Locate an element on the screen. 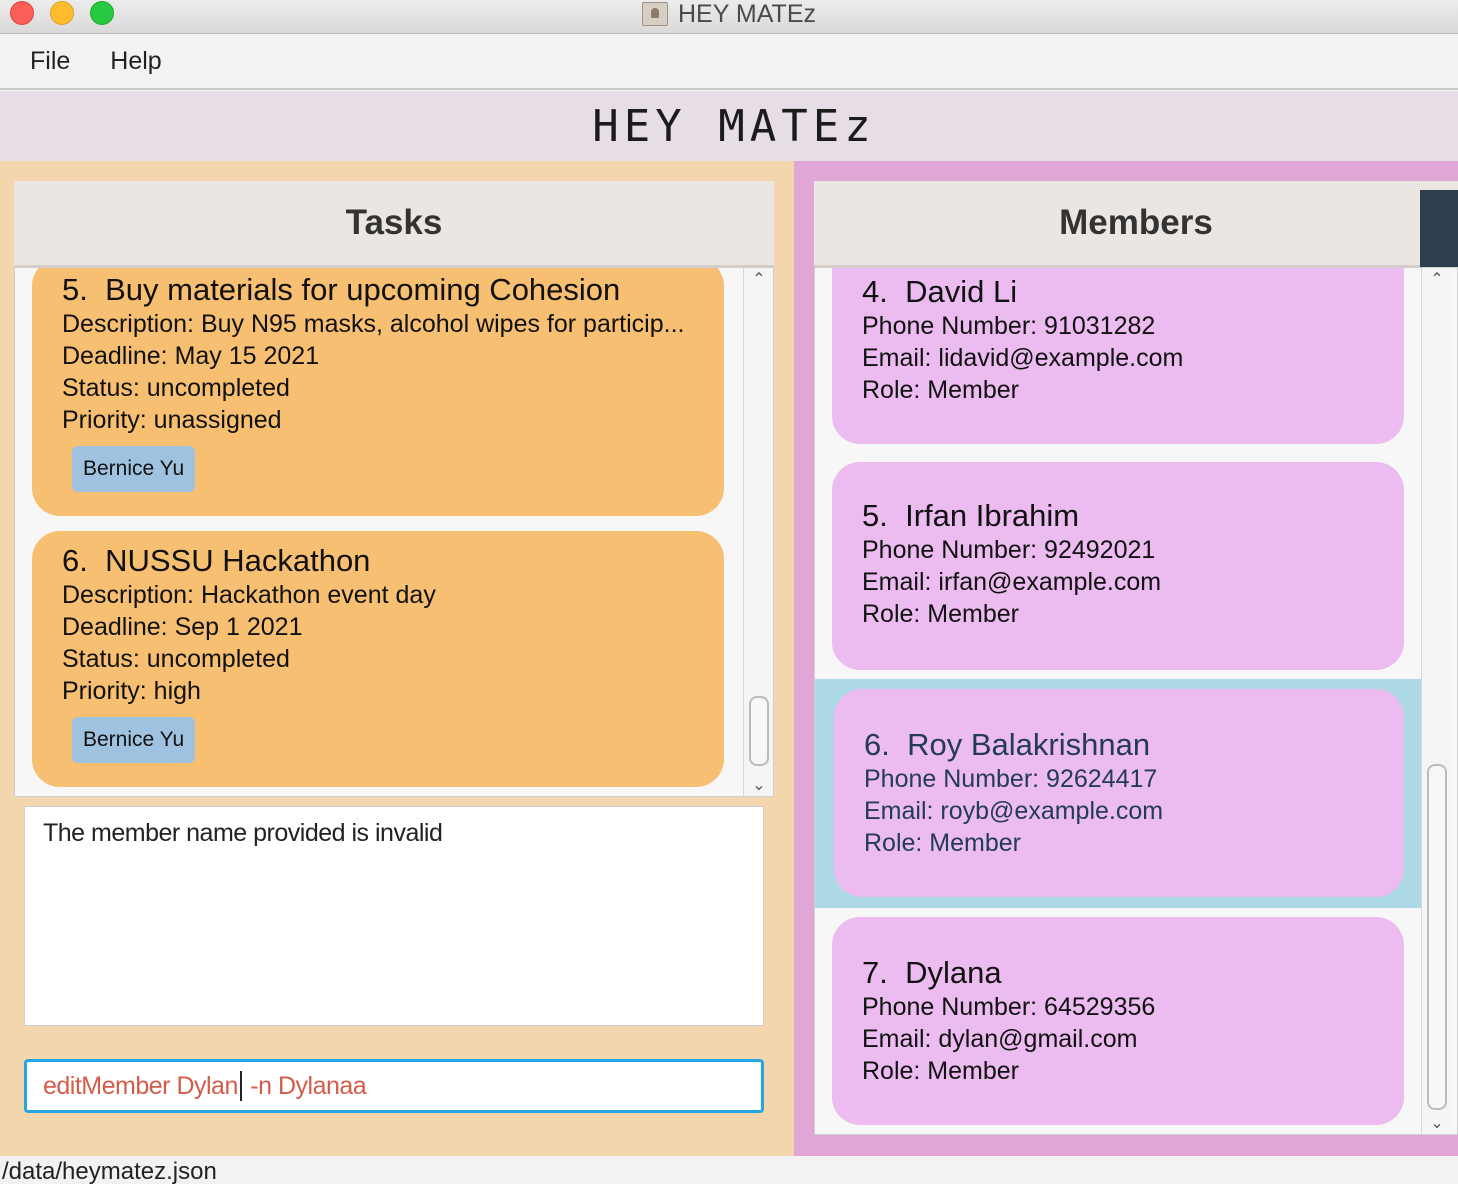 The image size is (1458, 1184). member-phone: Phone Number: 92492021 is located at coordinates (1009, 550).